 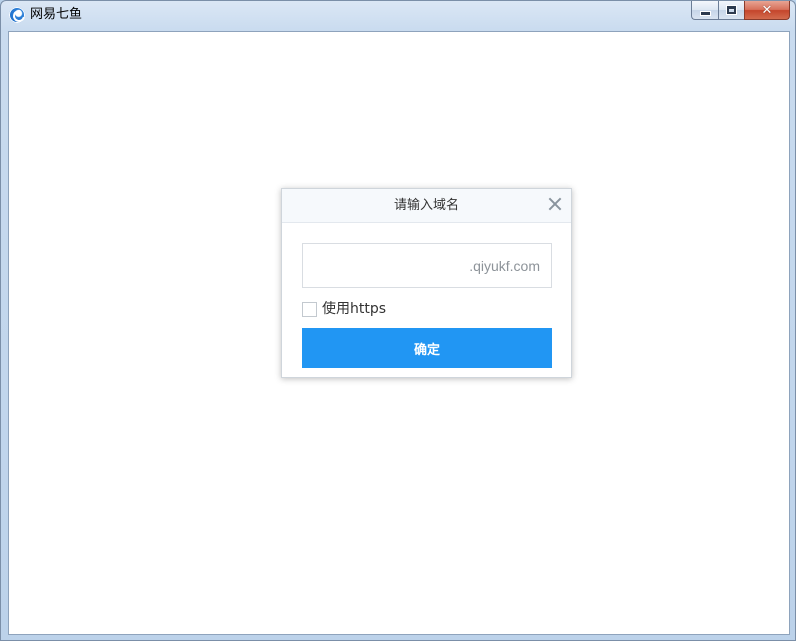 What do you see at coordinates (705, 13) in the screenshot?
I see `minimize-icon` at bounding box center [705, 13].